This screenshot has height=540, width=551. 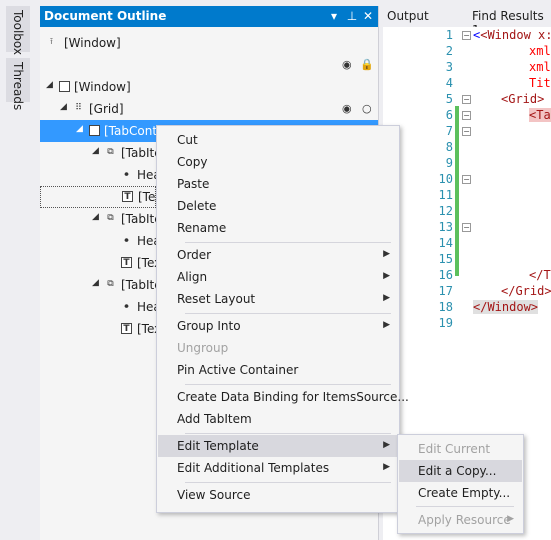 I want to click on line-number: 3, so click(x=449, y=67).